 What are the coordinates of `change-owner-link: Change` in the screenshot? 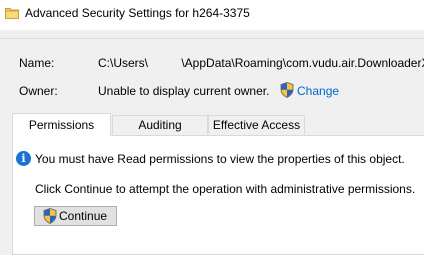 It's located at (318, 91).